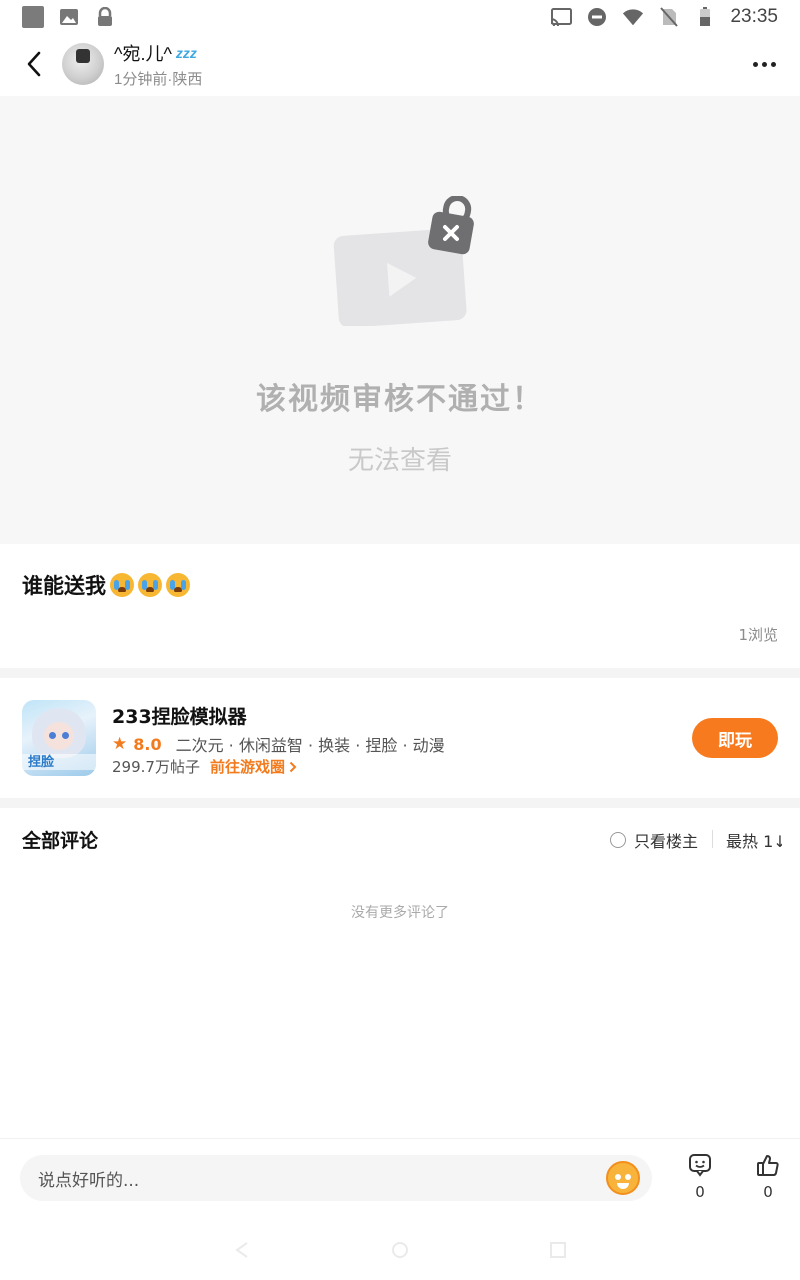 Image resolution: width=800 pixels, height=1280 pixels. Describe the element at coordinates (60, 841) in the screenshot. I see `comments-title: 全部评论` at that location.